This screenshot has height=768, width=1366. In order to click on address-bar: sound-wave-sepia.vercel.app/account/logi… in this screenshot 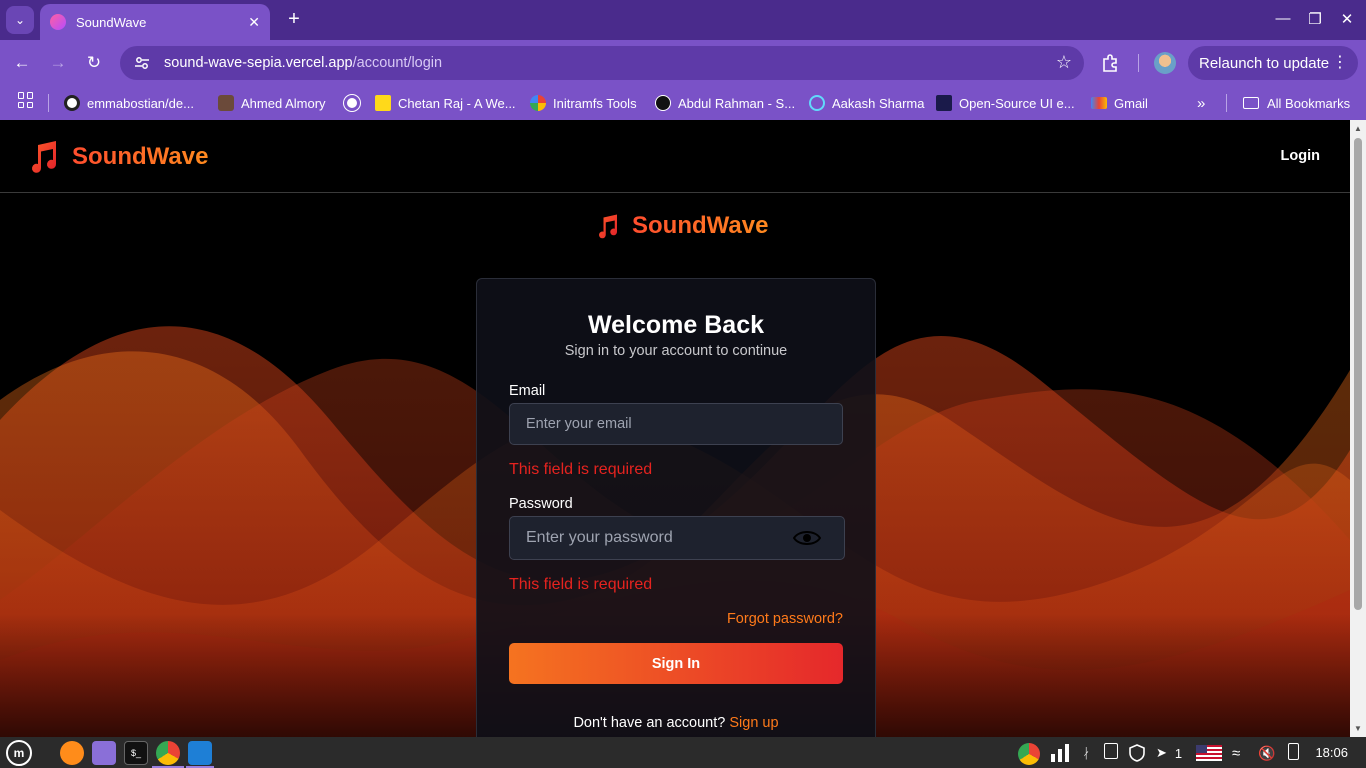, I will do `click(602, 63)`.